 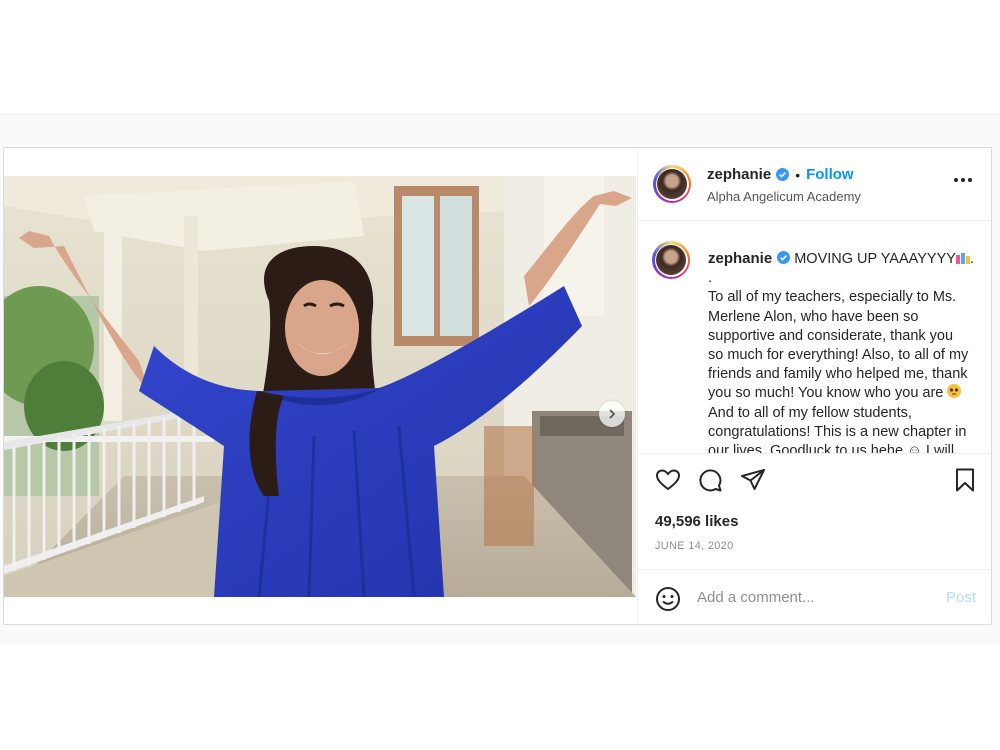 What do you see at coordinates (838, 374) in the screenshot?
I see `caption-line: friends and family who helped me, thank` at bounding box center [838, 374].